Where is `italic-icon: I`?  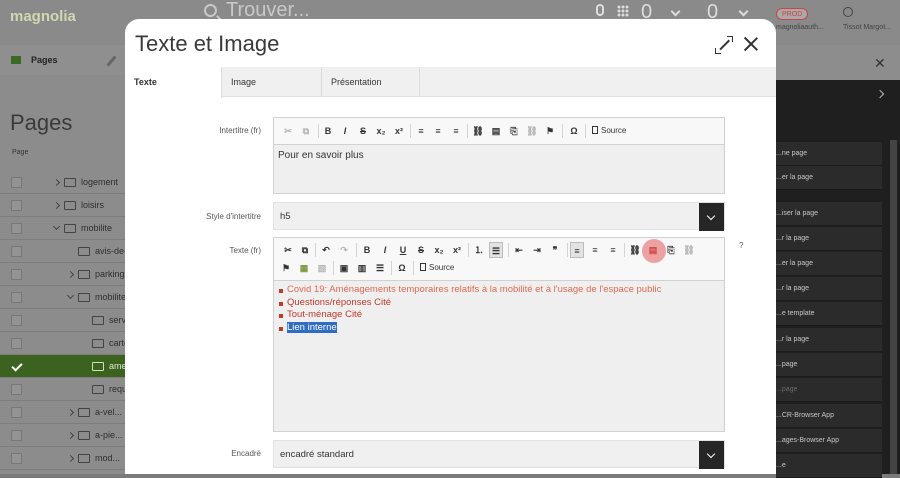 italic-icon: I is located at coordinates (345, 131).